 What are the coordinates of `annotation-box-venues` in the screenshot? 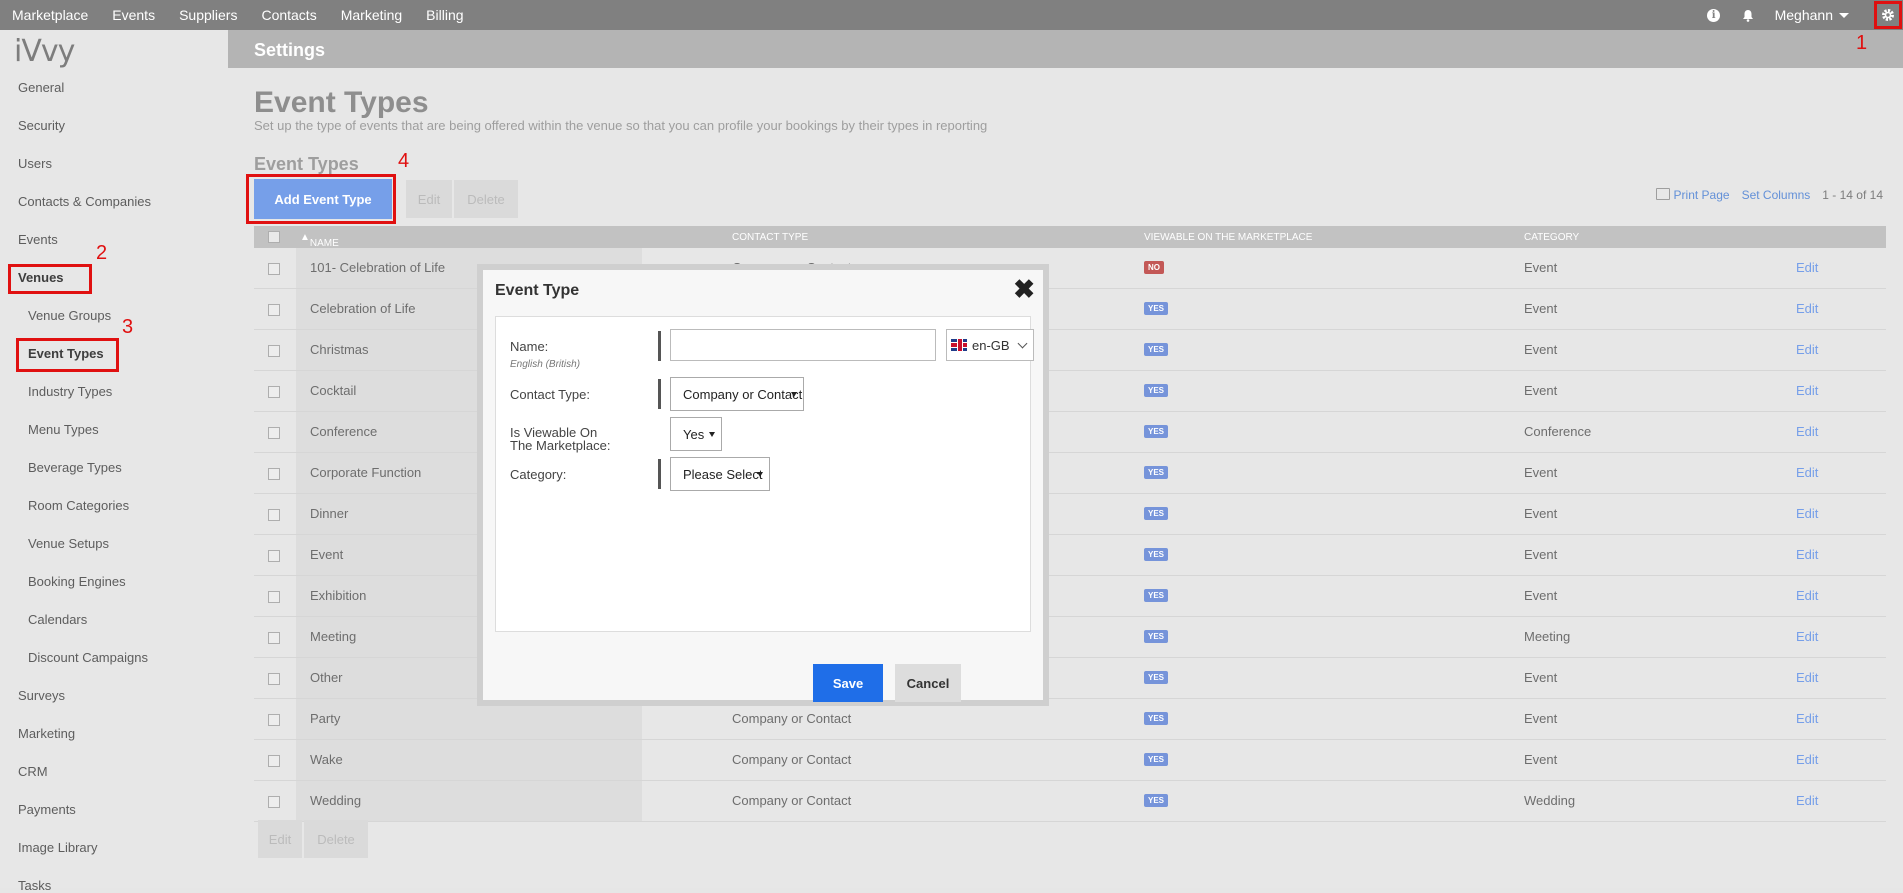 It's located at (50, 279).